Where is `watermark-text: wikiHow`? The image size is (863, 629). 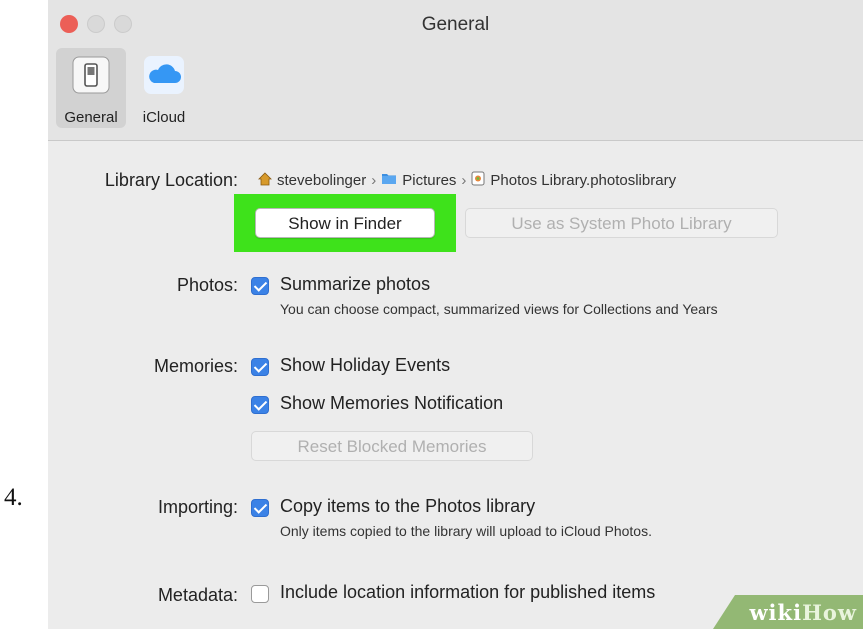 watermark-text: wikiHow is located at coordinates (803, 612).